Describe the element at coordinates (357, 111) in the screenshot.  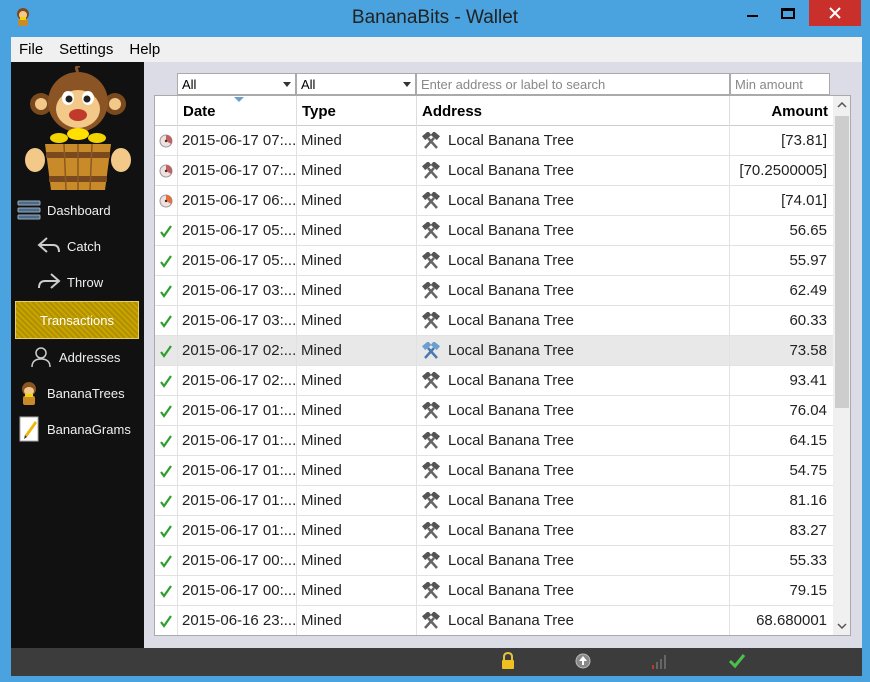
I see `type-column-header: Type` at that location.